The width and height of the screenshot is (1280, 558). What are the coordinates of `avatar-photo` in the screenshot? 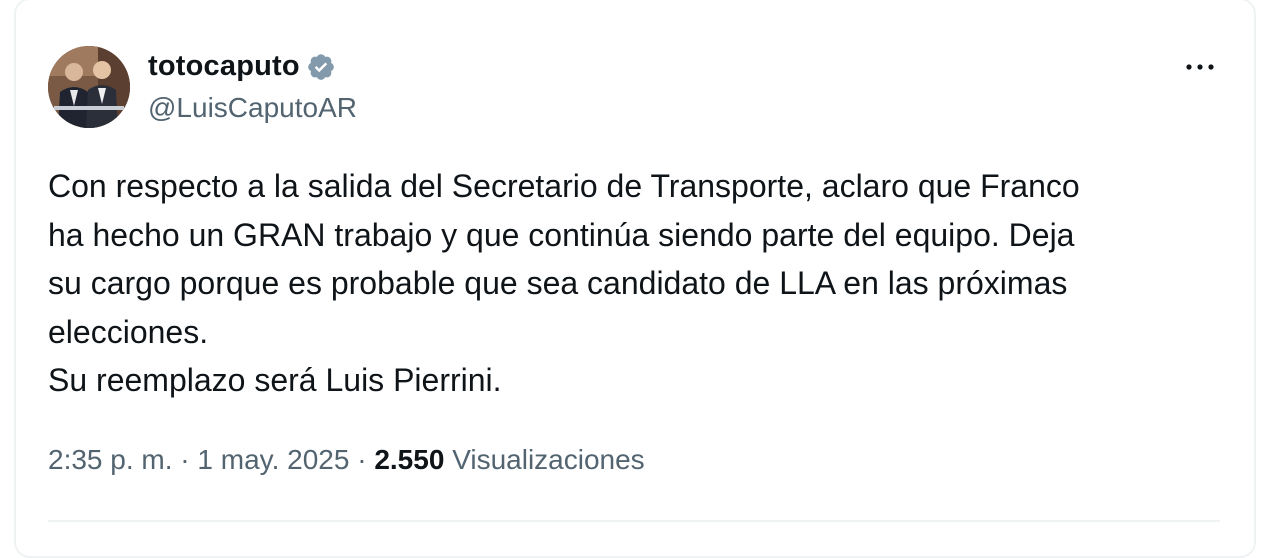 It's located at (89, 87).